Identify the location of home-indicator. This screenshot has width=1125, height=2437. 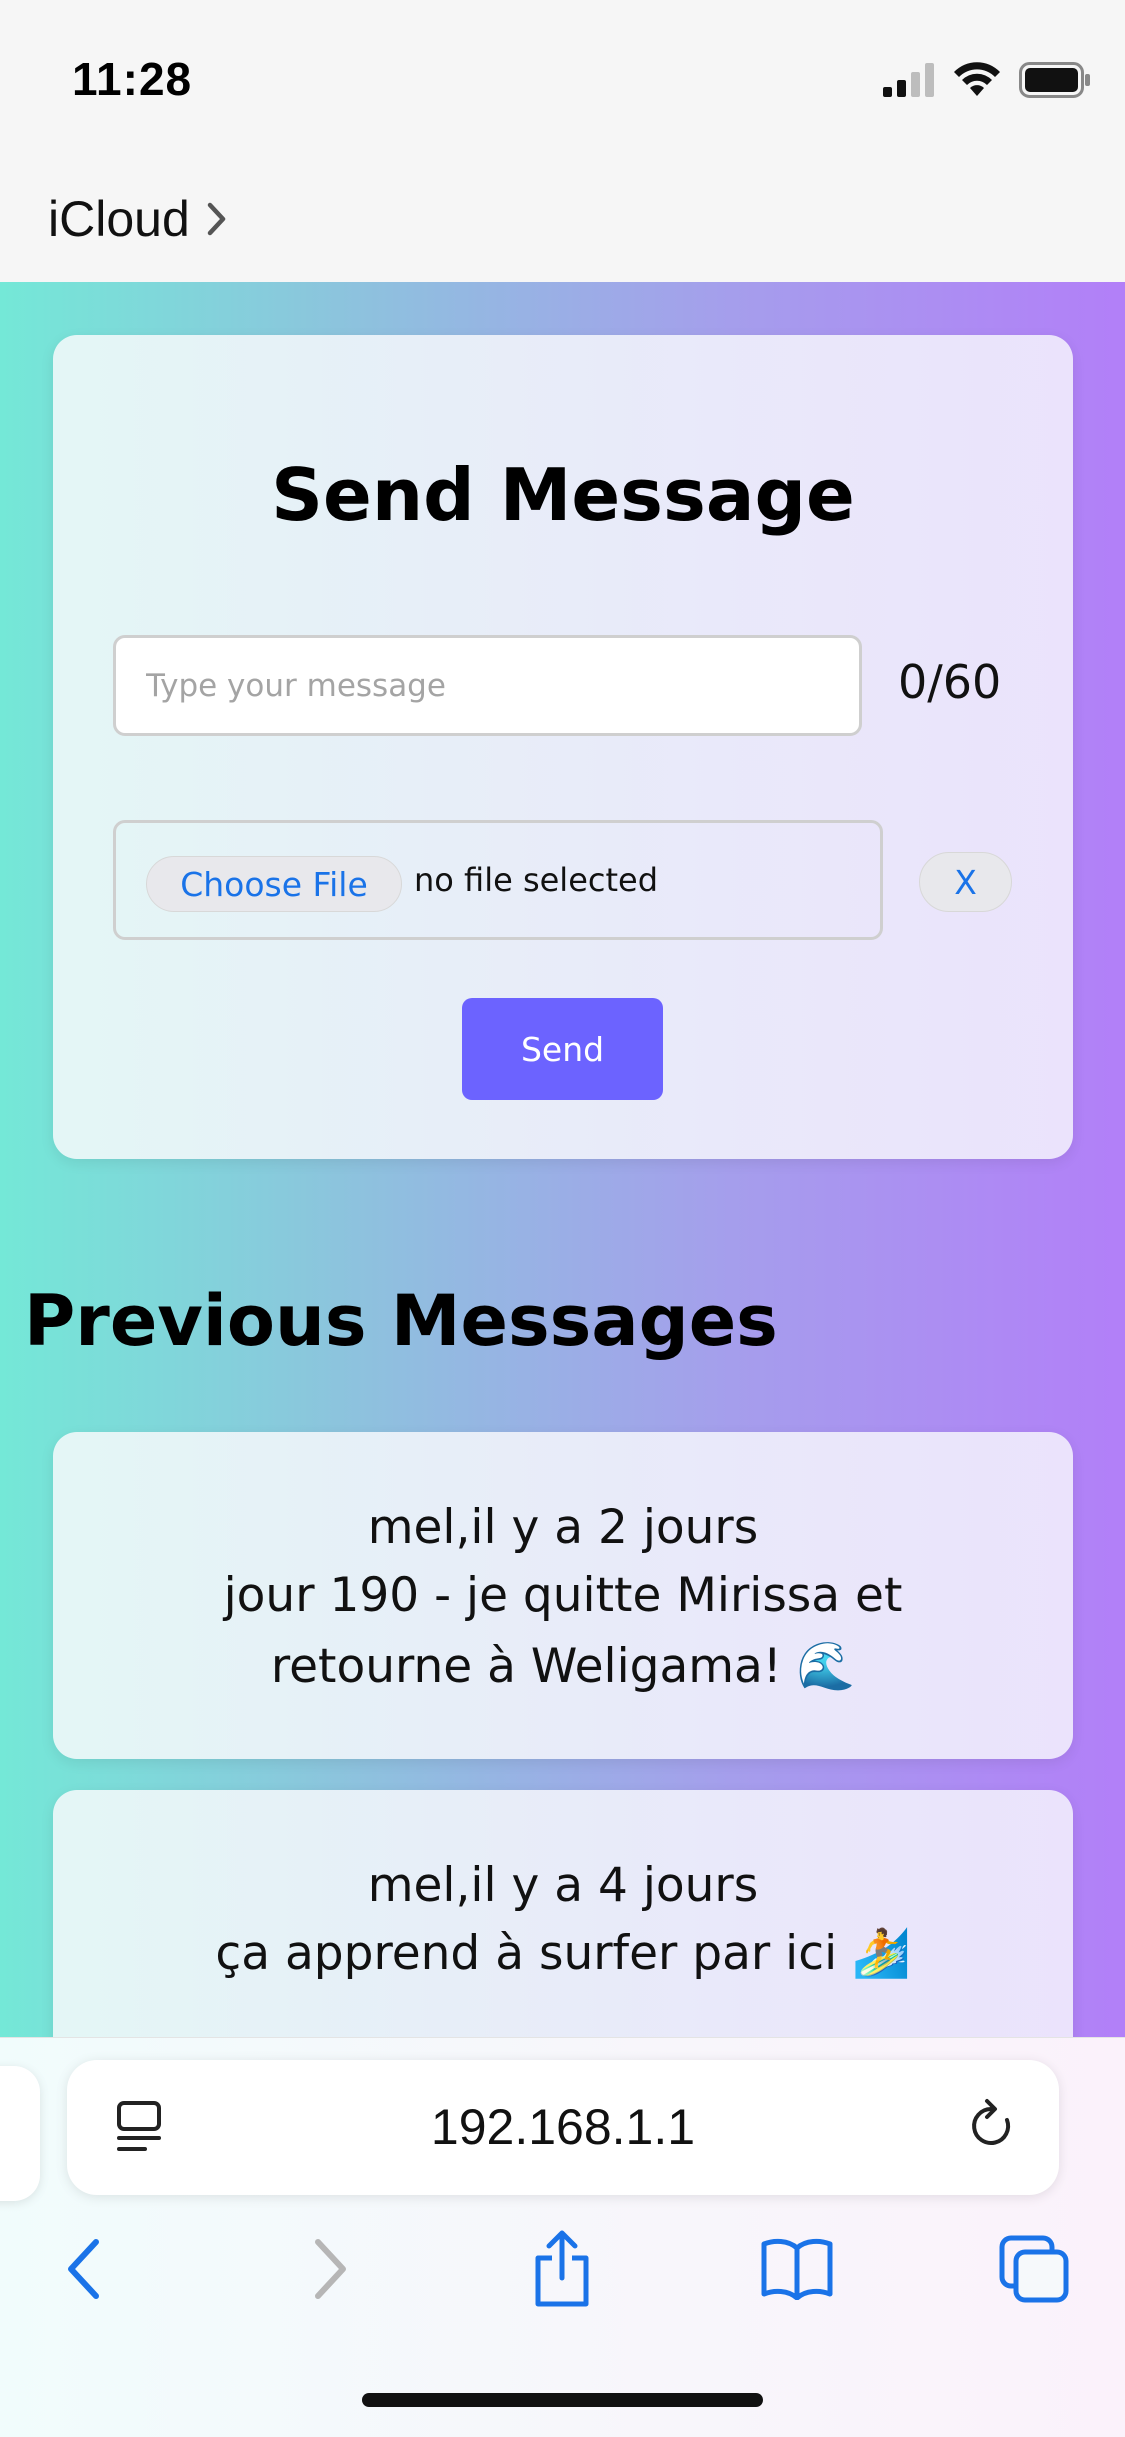
(562, 2400).